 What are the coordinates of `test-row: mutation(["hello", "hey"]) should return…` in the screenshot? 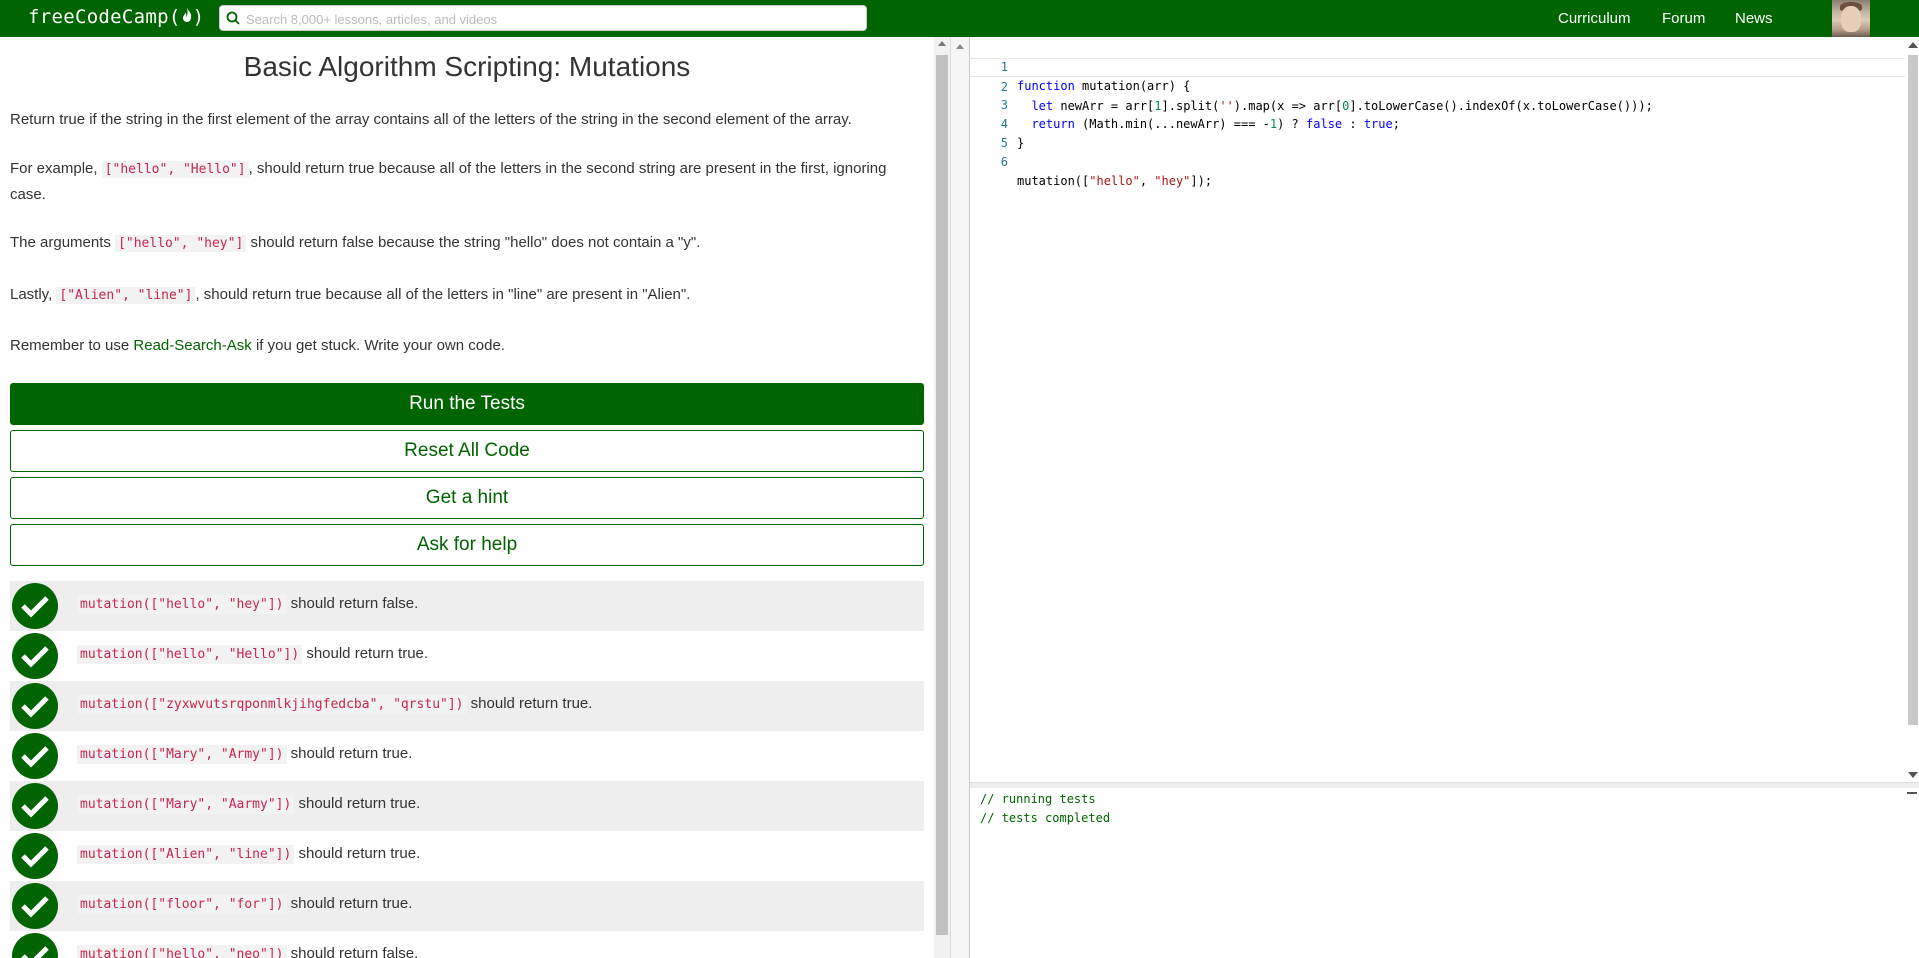 It's located at (467, 606).